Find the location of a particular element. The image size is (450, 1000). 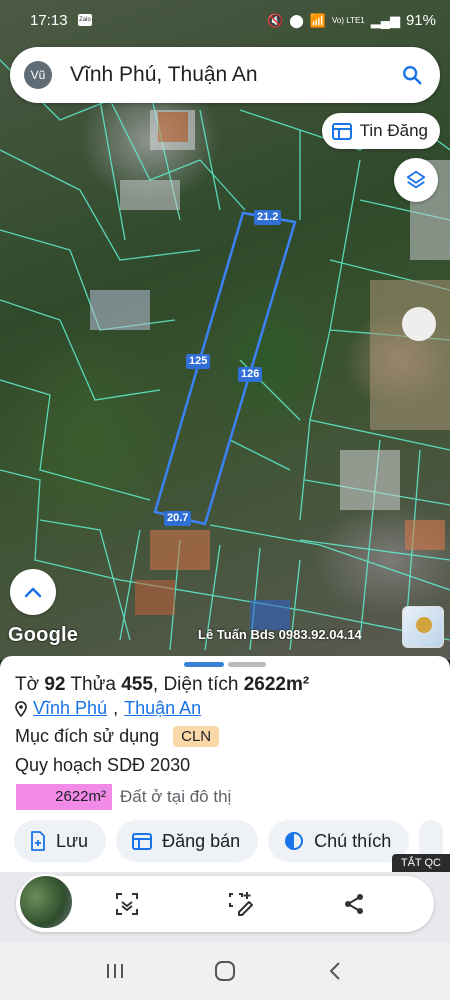

ad-thumbnail is located at coordinates (46, 902).